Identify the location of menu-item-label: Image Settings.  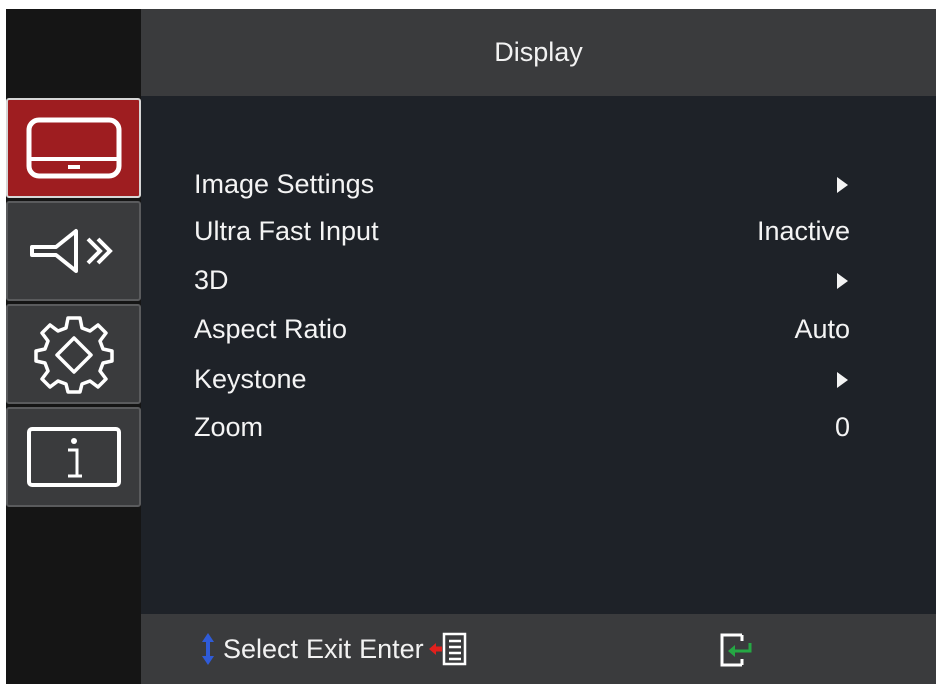
(284, 184).